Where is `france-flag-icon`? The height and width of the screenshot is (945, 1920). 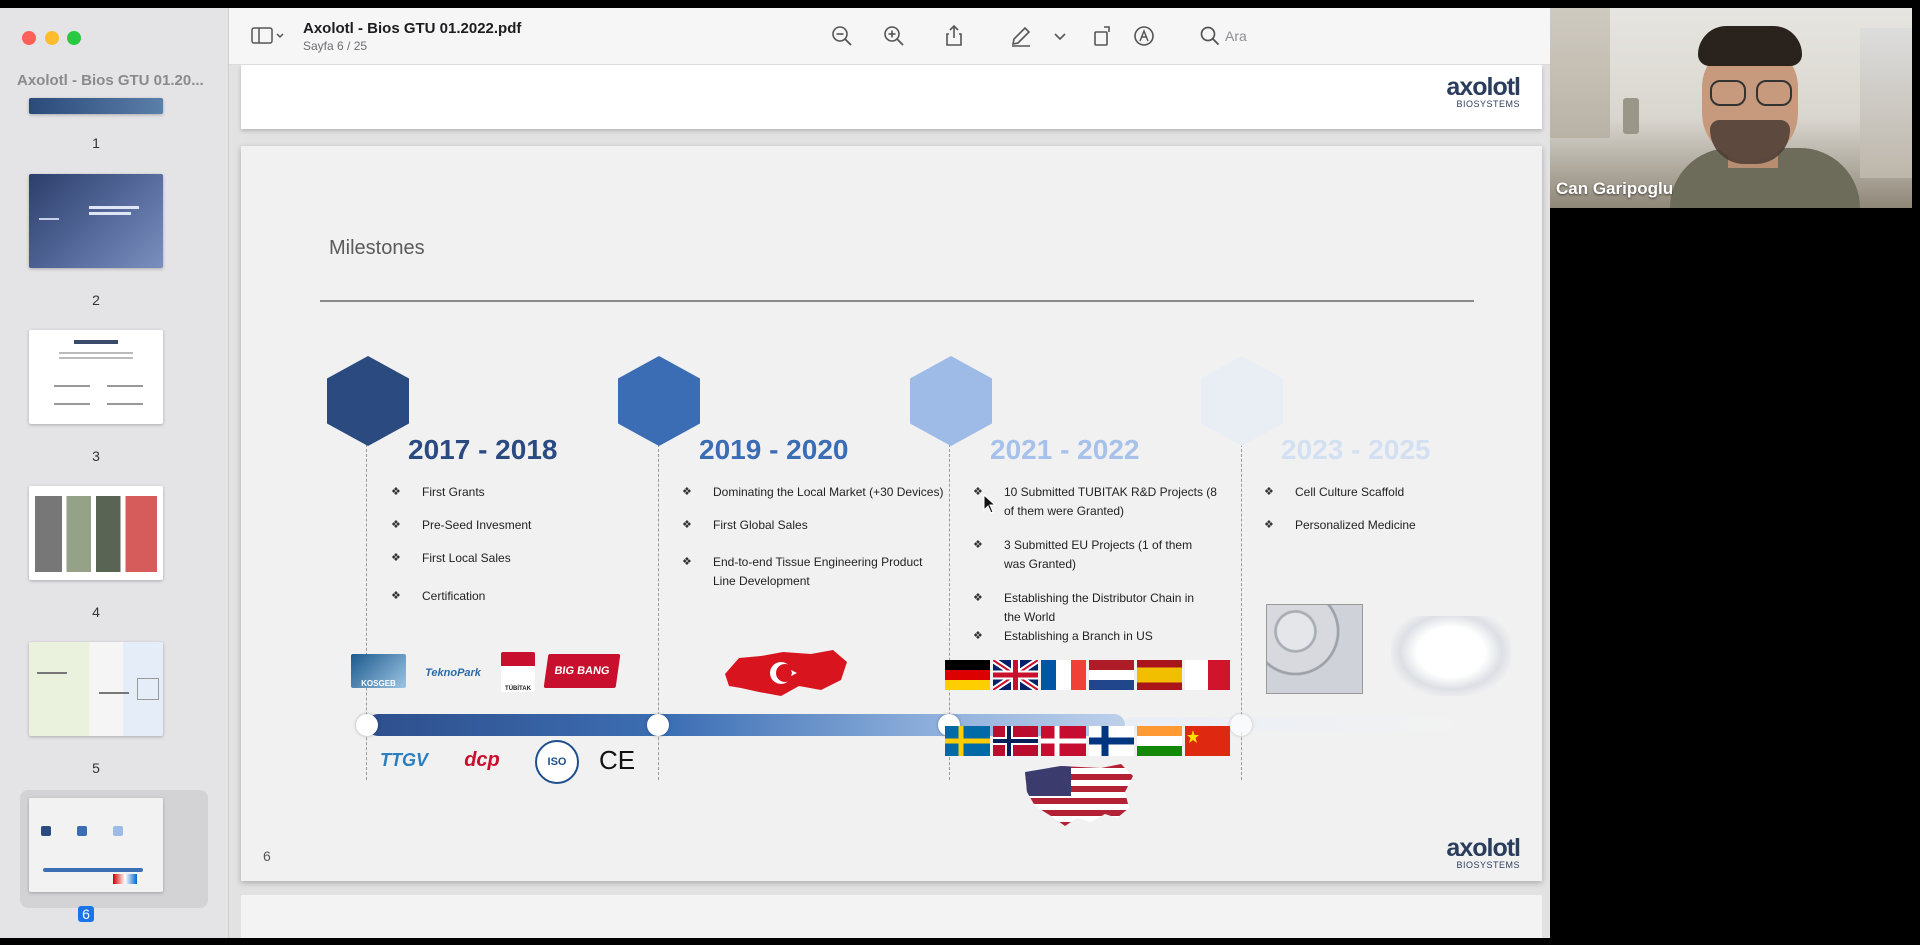
france-flag-icon is located at coordinates (1063, 675).